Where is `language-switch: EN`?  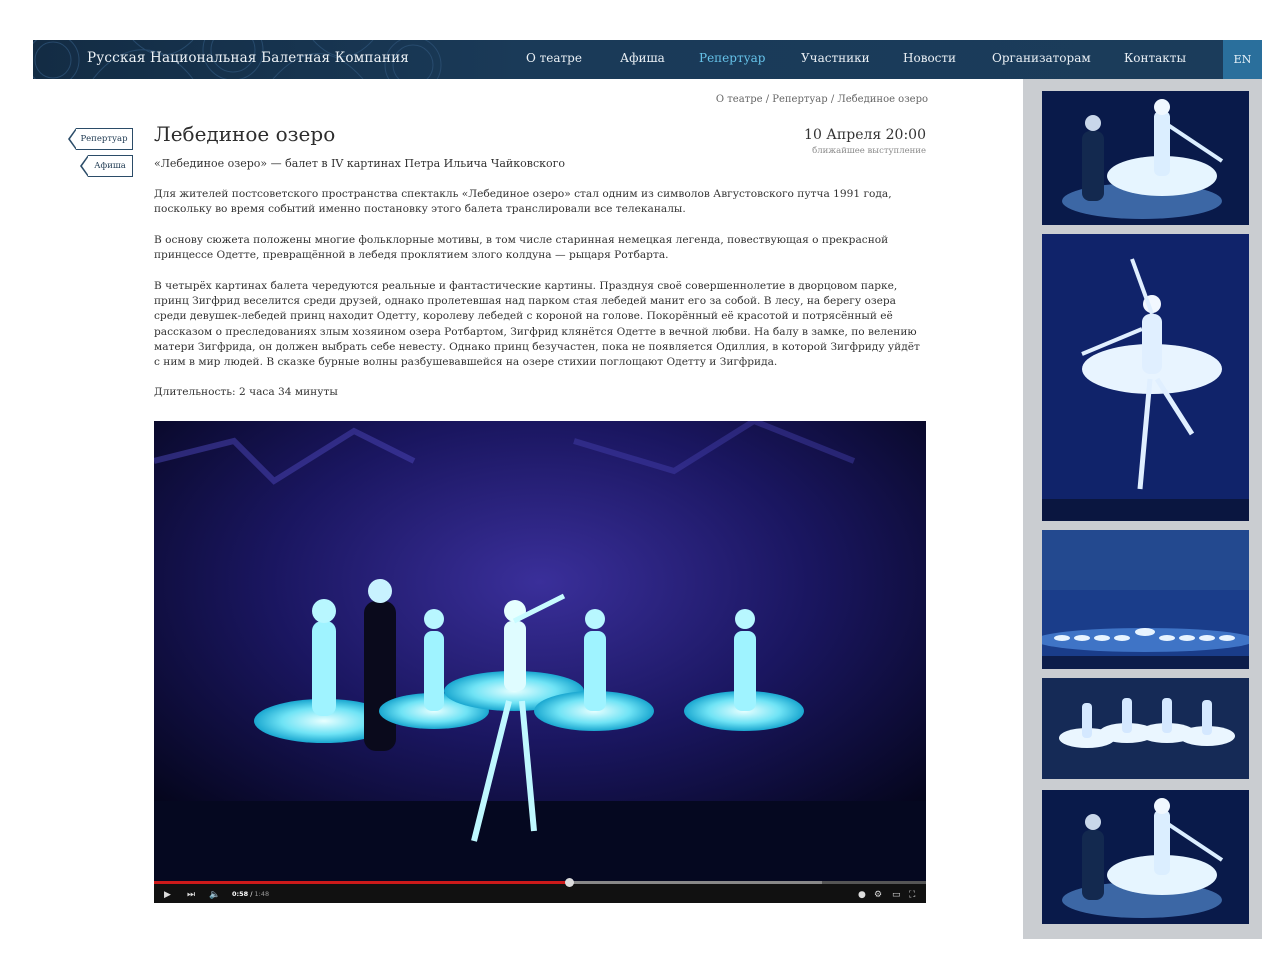
language-switch: EN is located at coordinates (1242, 59).